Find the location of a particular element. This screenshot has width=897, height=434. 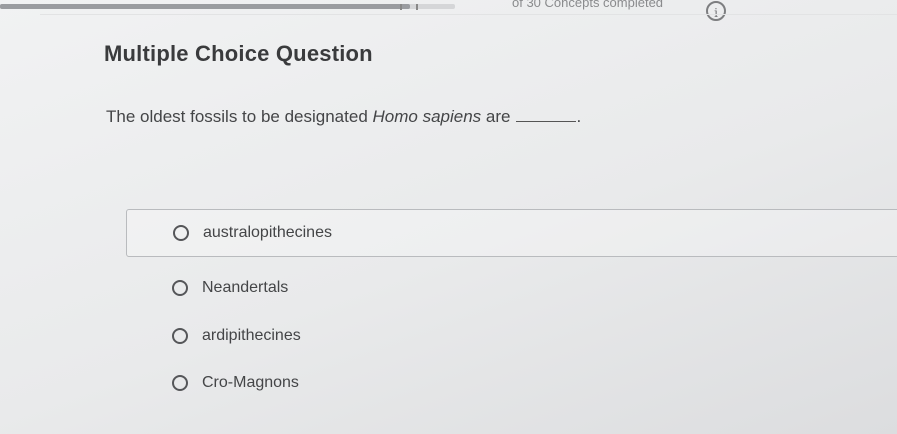

progress-bar is located at coordinates (227, 7).